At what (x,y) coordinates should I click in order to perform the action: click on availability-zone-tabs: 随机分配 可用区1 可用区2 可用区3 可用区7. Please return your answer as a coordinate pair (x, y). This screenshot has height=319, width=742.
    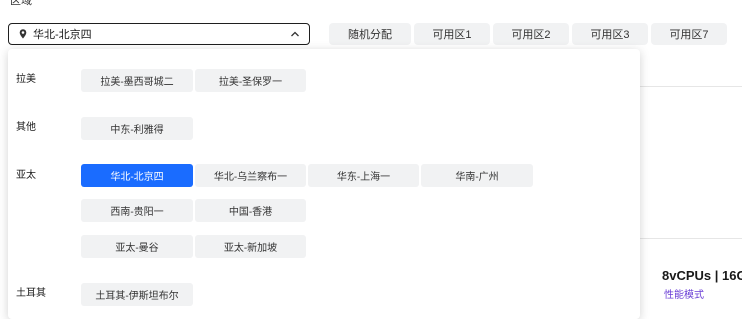
    Looking at the image, I should click on (528, 34).